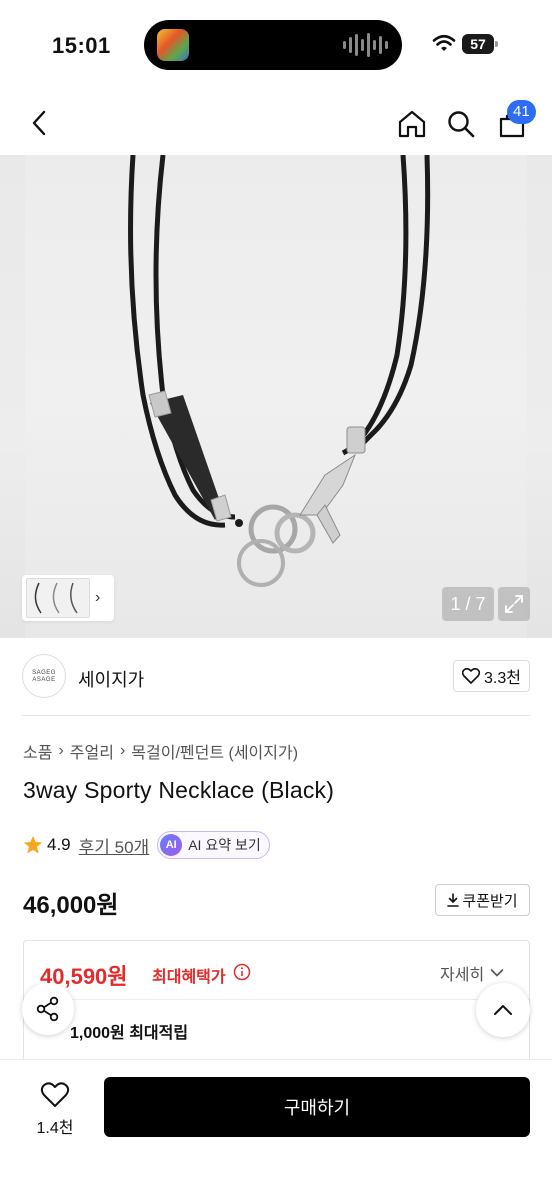 The height and width of the screenshot is (1200, 552). Describe the element at coordinates (444, 42) in the screenshot. I see `wifi-icon` at that location.